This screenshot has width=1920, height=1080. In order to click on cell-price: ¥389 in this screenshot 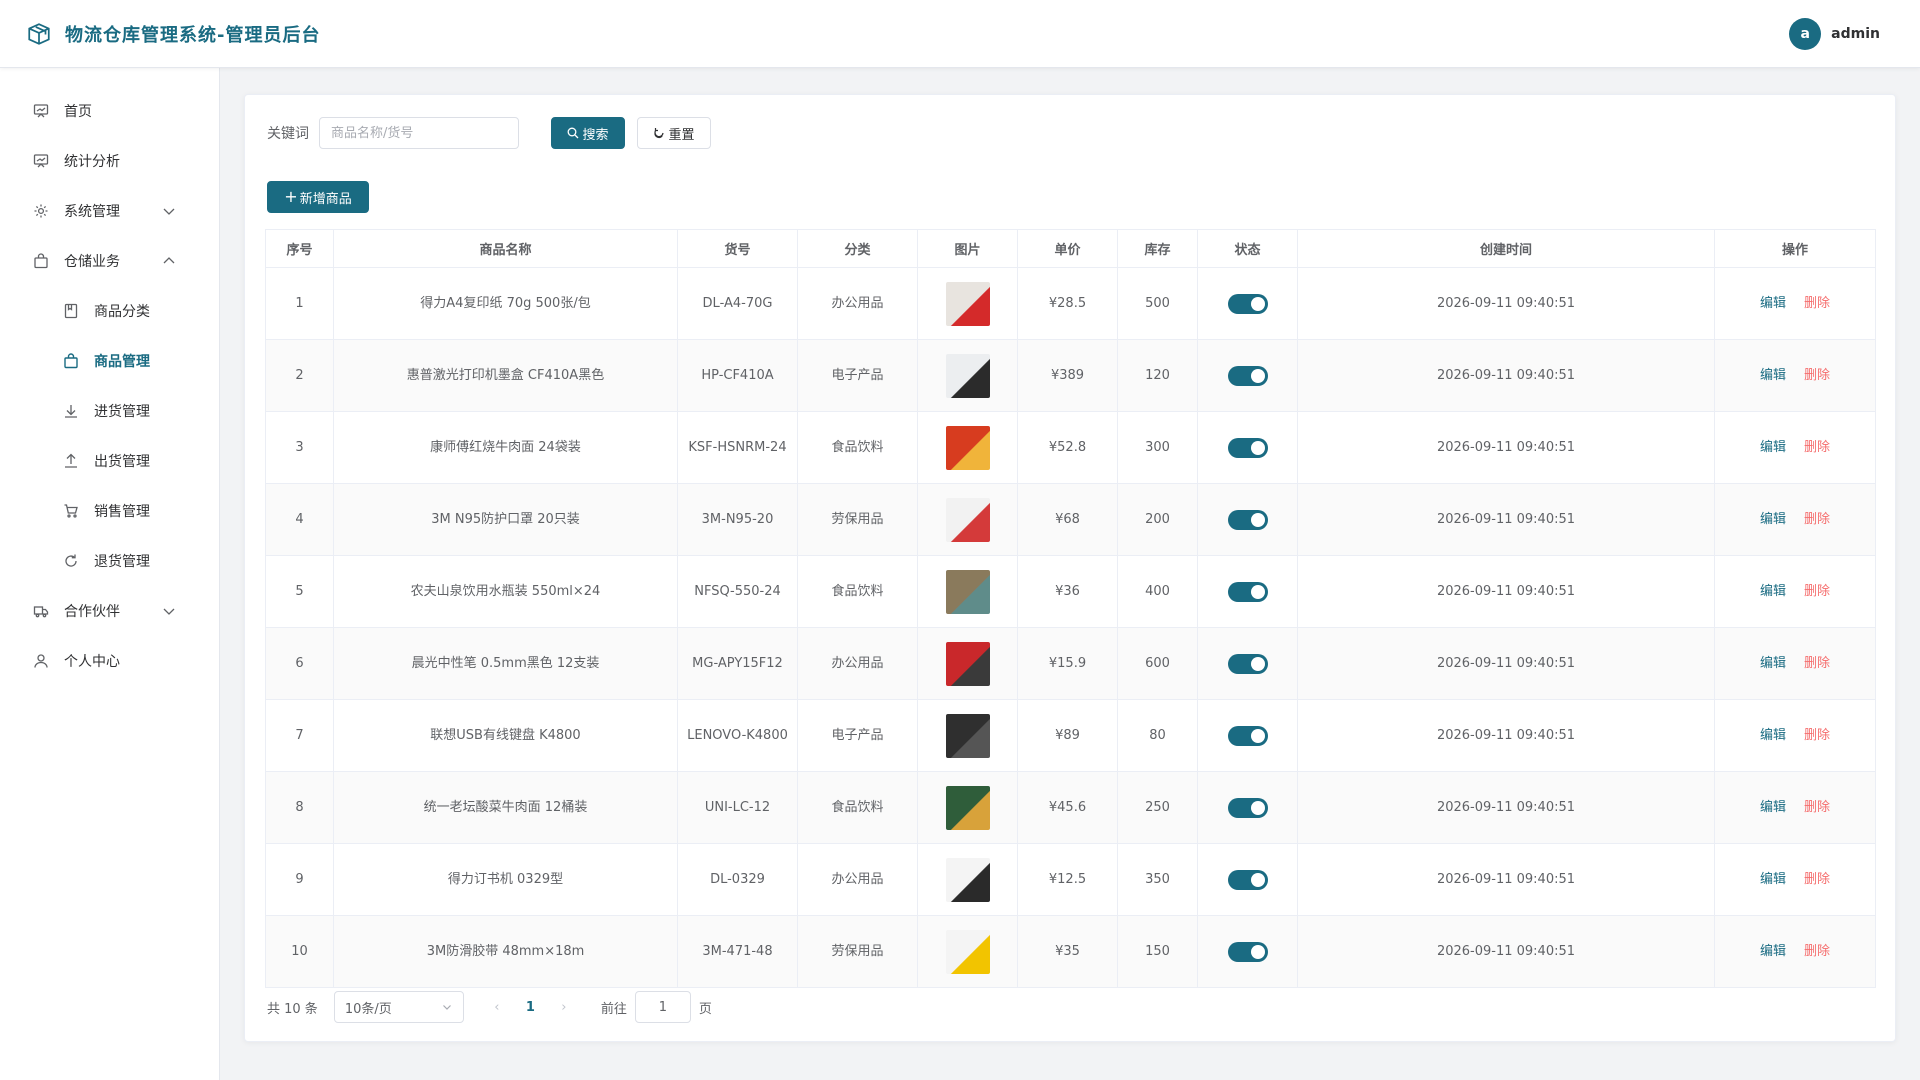, I will do `click(1067, 375)`.